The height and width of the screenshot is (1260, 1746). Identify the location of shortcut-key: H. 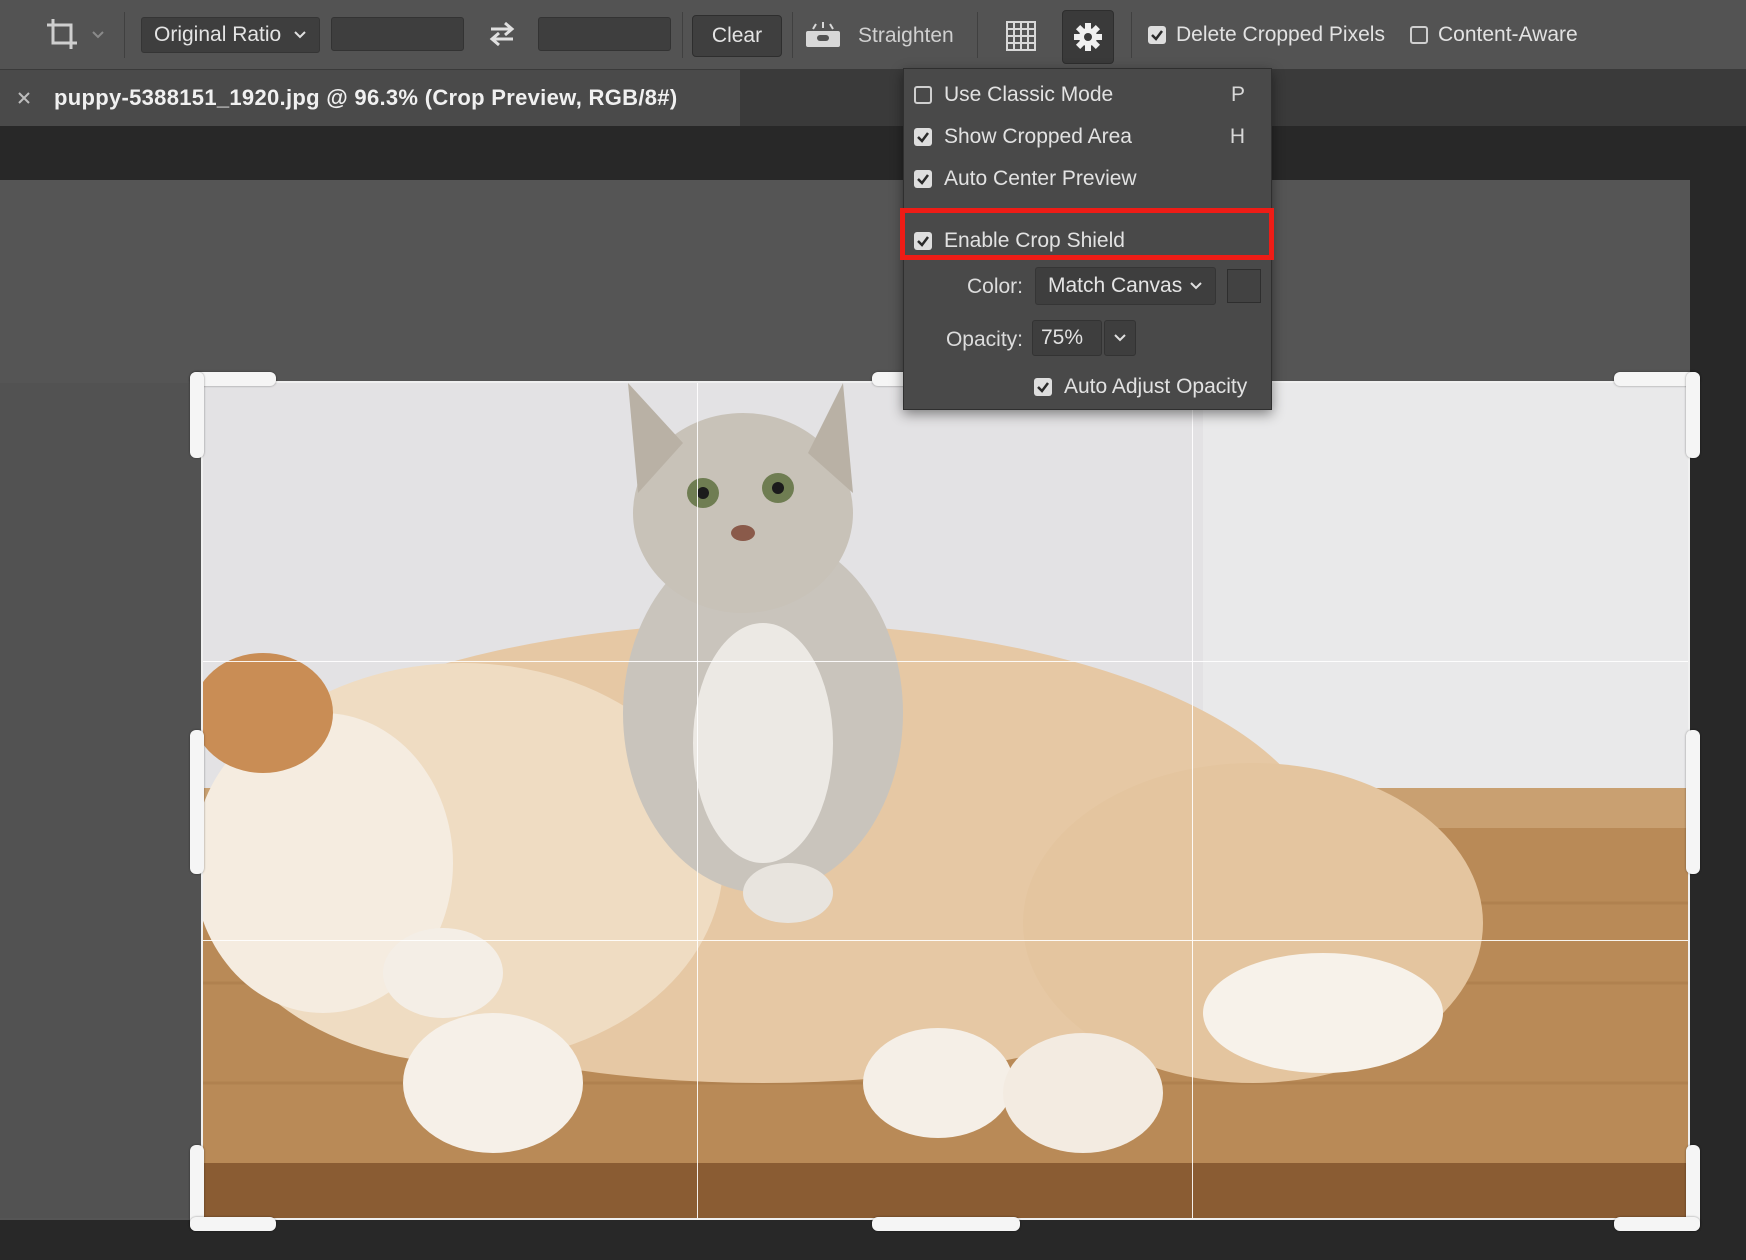
(1237, 136).